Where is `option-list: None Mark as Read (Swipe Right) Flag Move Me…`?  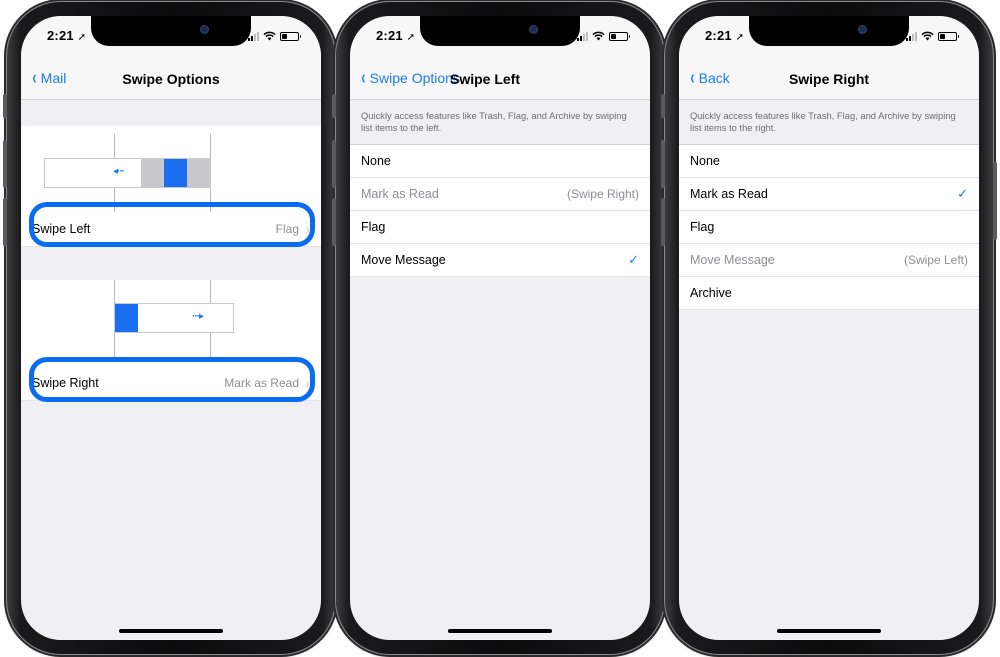
option-list: None Mark as Read (Swipe Right) Flag Move Me… is located at coordinates (500, 210).